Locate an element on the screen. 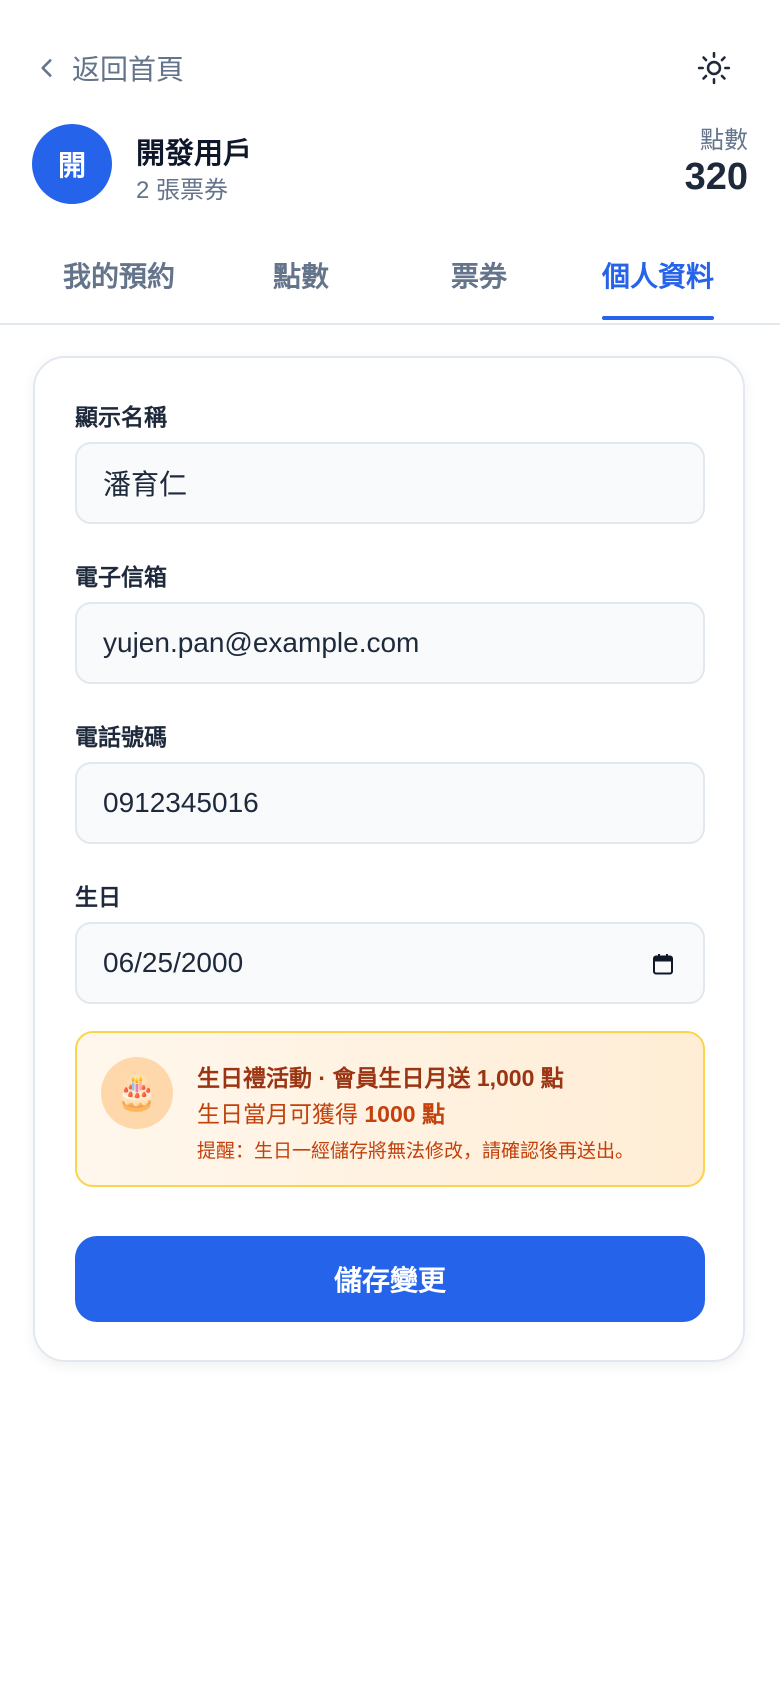  tab-points: 點數 is located at coordinates (301, 275).